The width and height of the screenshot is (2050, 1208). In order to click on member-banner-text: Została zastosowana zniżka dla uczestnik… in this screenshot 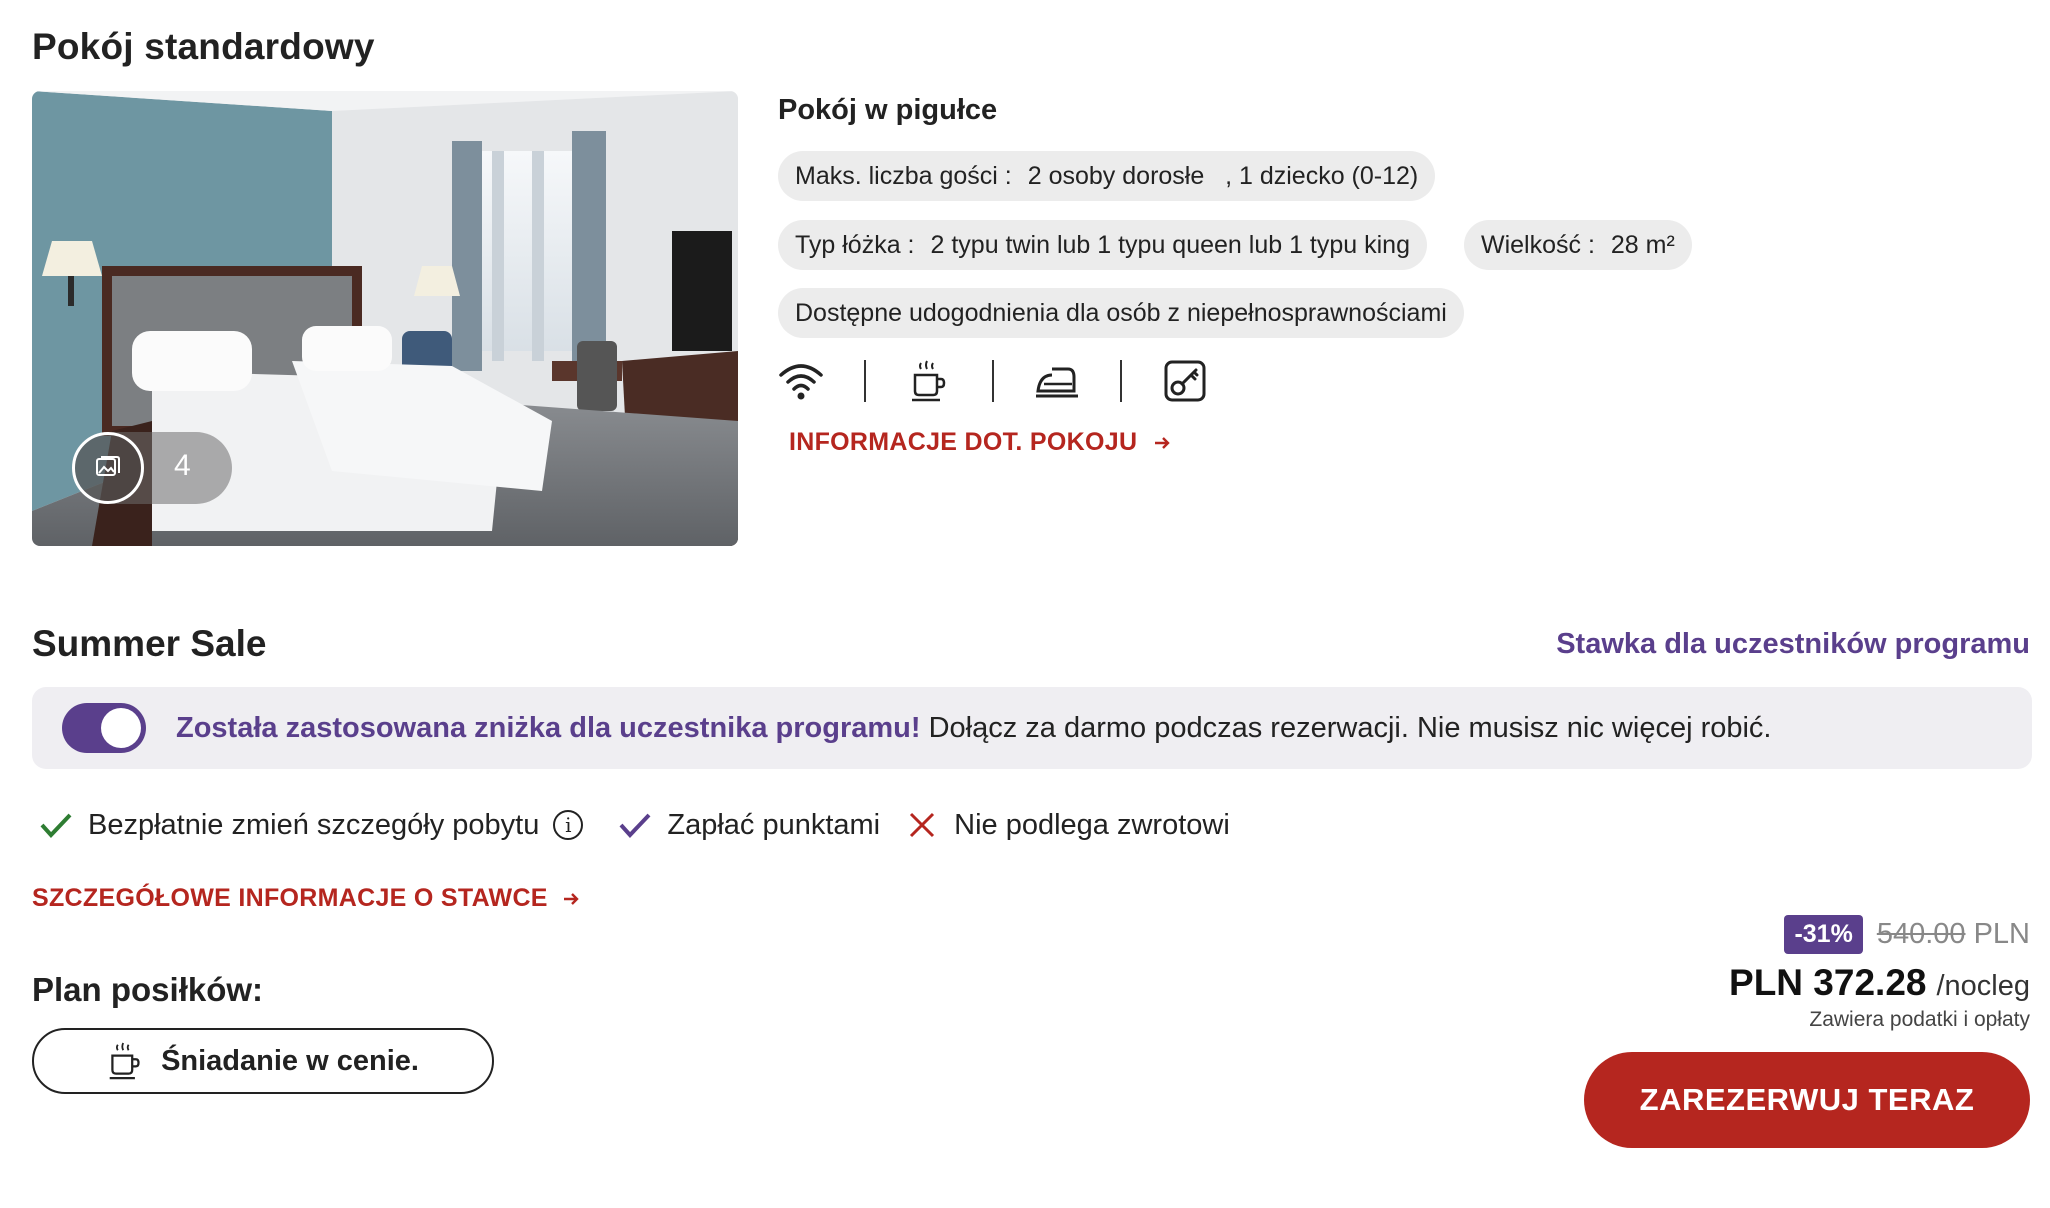, I will do `click(974, 728)`.